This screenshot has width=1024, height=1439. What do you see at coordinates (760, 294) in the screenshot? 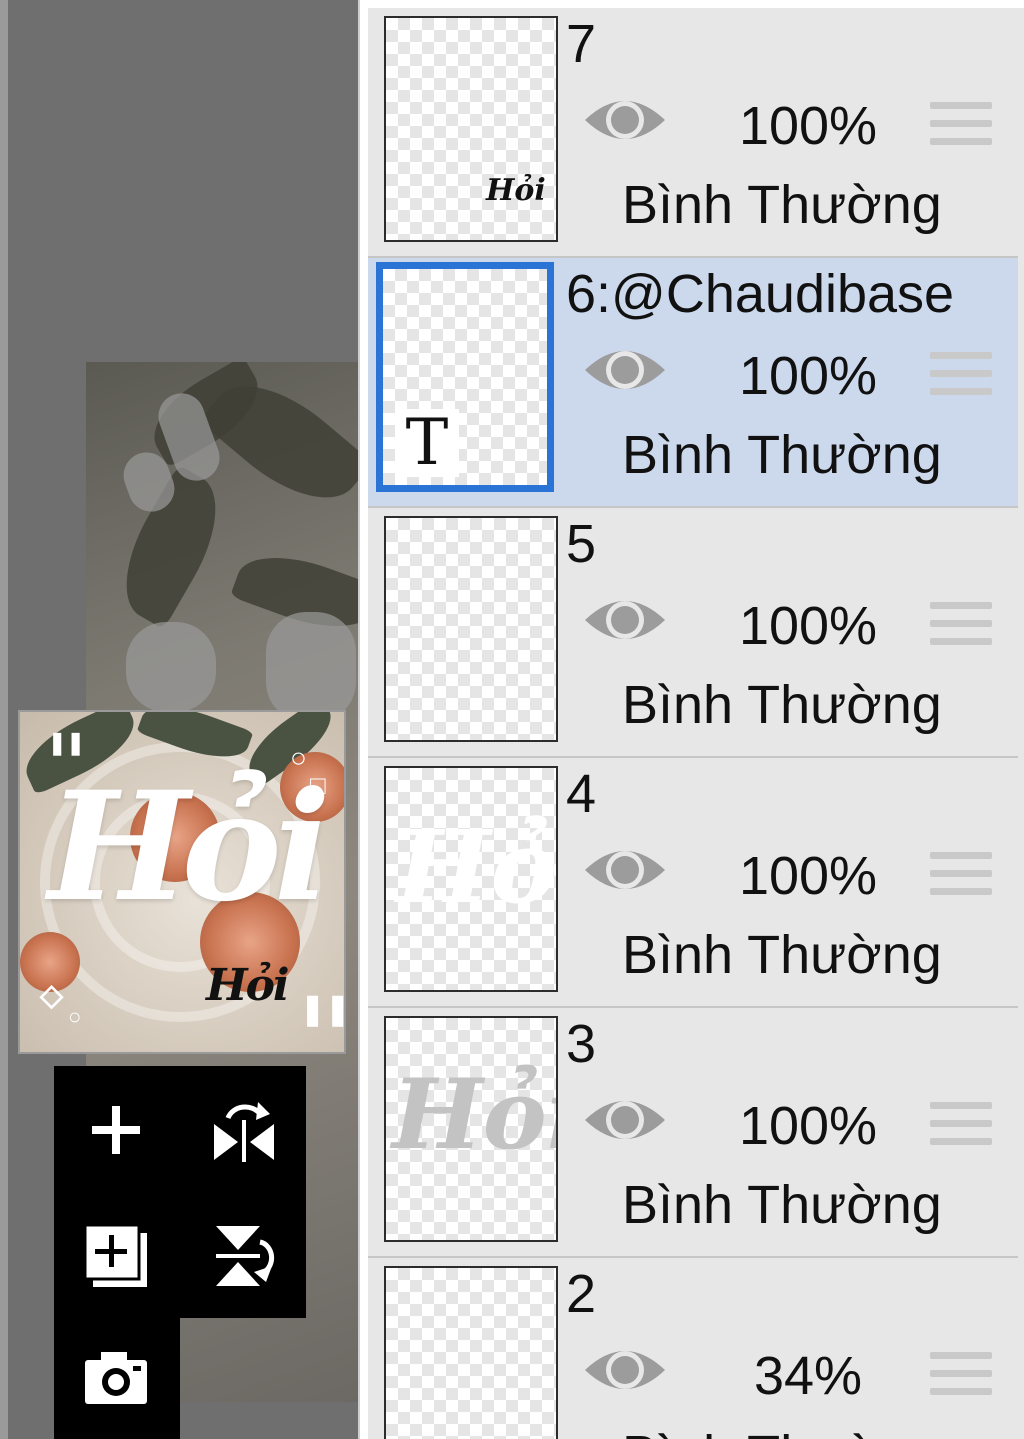
I see `layer-name: 6:@Chaudibase` at bounding box center [760, 294].